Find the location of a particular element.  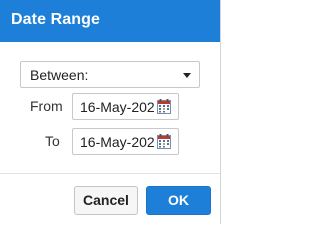

to-label: To is located at coordinates (52, 141).